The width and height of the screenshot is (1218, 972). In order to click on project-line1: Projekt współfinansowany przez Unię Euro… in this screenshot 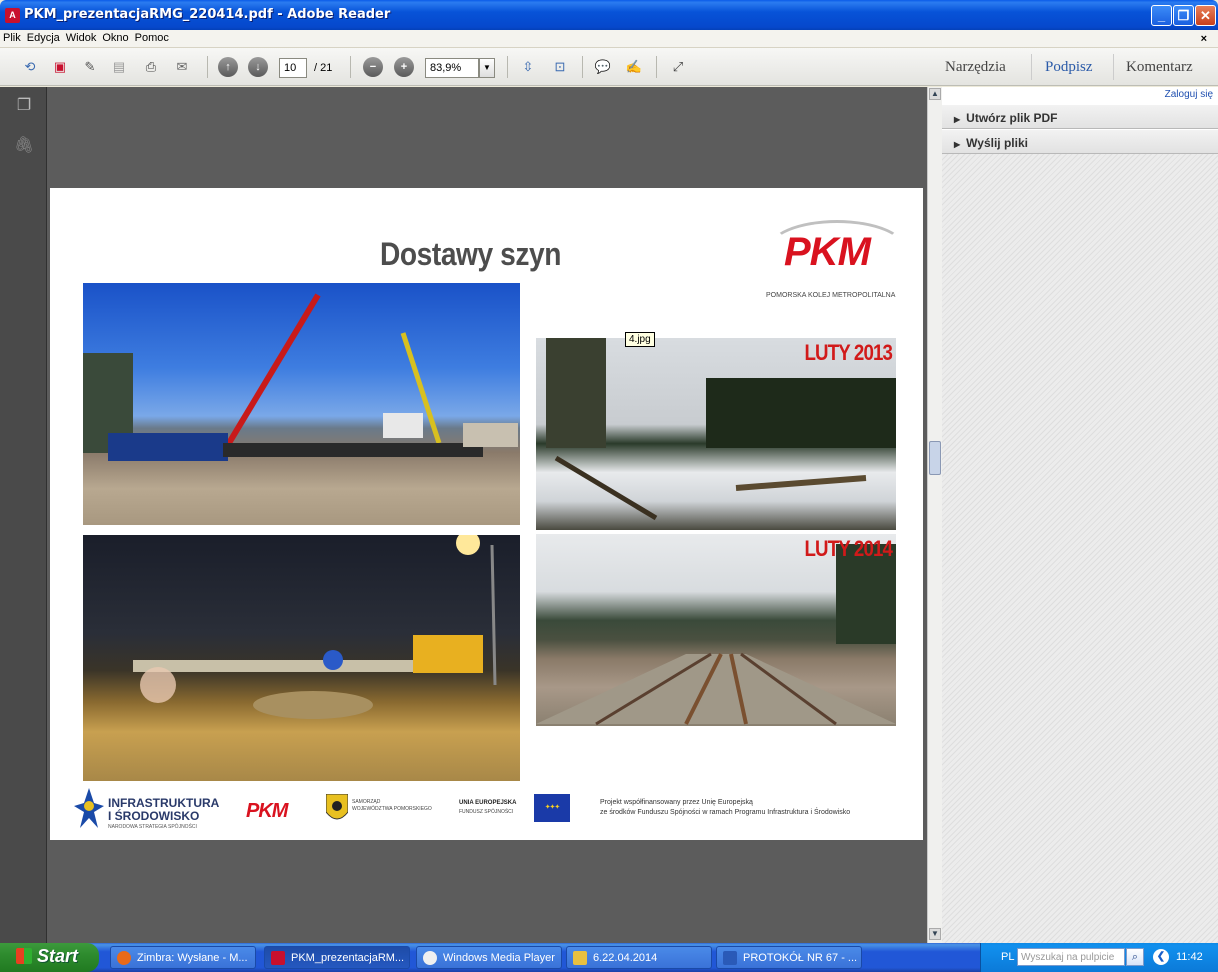, I will do `click(676, 802)`.